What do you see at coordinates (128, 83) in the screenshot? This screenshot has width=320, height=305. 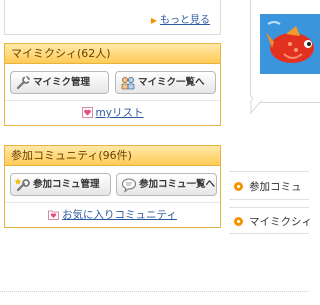 I see `people-icon` at bounding box center [128, 83].